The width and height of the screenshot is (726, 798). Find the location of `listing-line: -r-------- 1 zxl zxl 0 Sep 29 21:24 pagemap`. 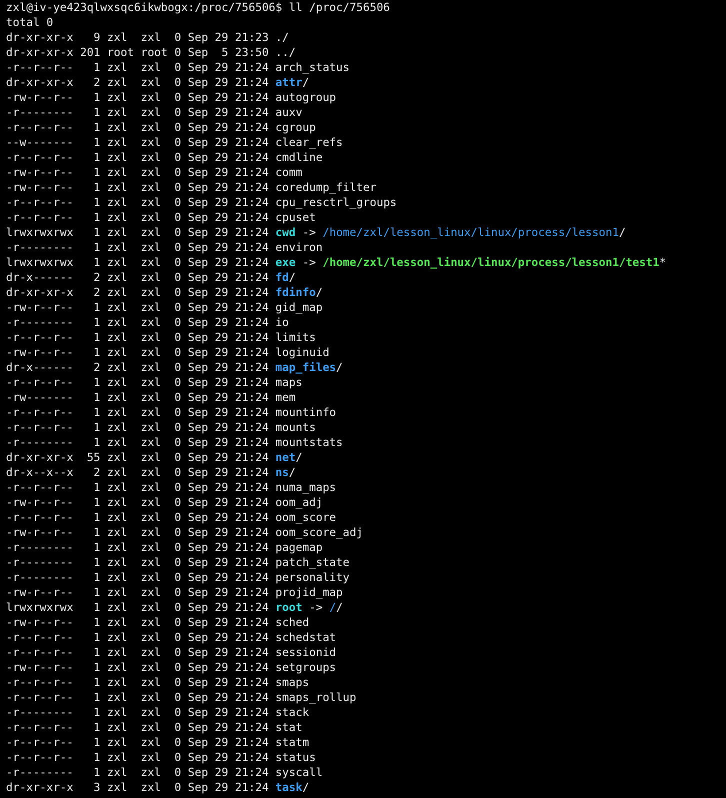

listing-line: -r-------- 1 zxl zxl 0 Sep 29 21:24 pagemap is located at coordinates (164, 547).